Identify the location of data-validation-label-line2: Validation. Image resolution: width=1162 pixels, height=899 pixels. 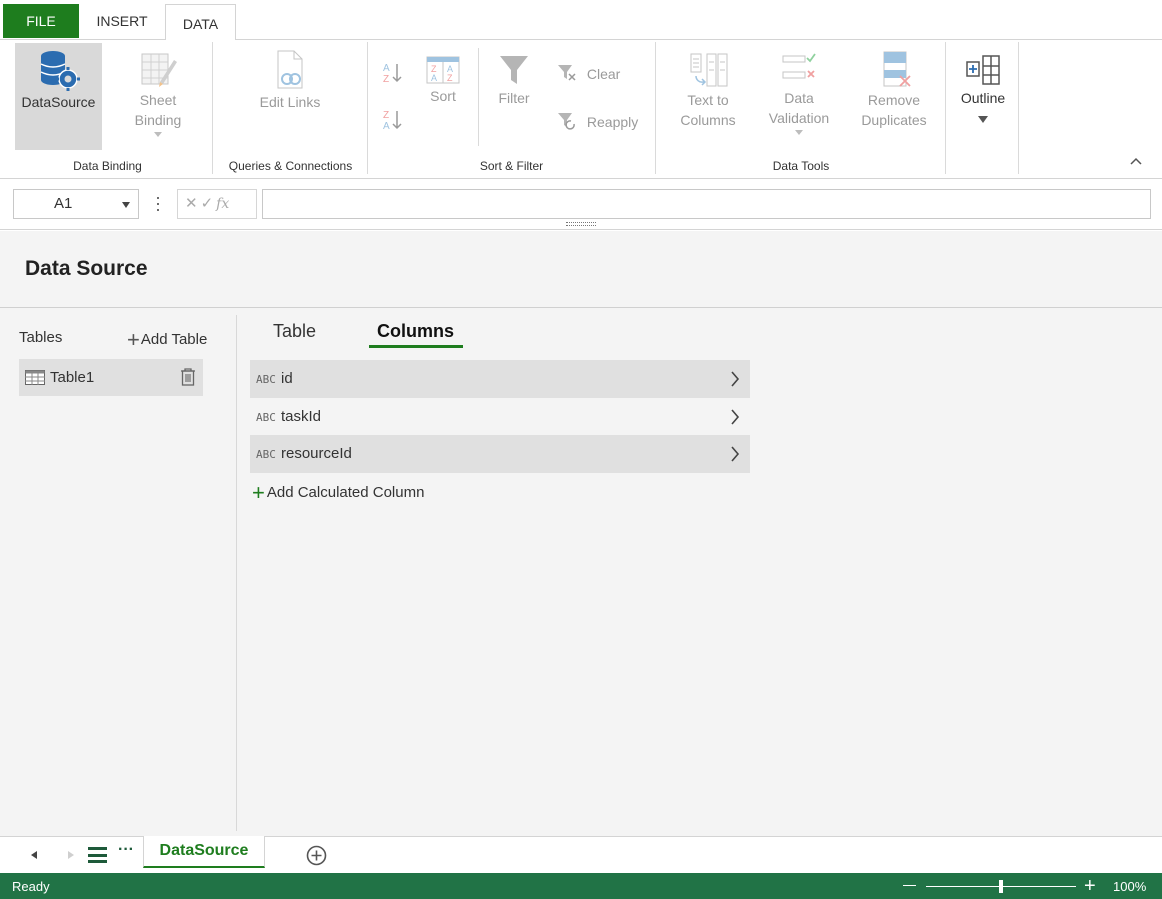
(799, 118).